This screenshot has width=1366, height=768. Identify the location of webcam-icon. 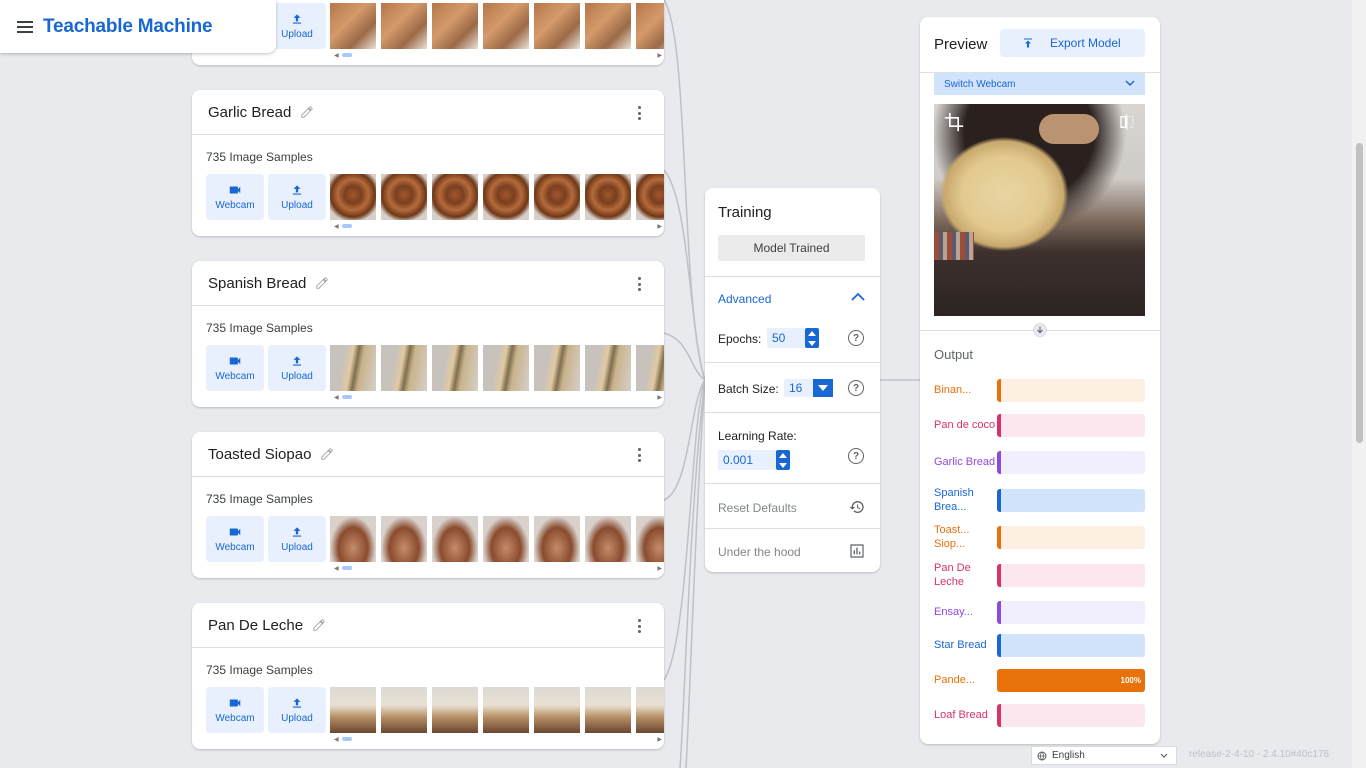
(235, 361).